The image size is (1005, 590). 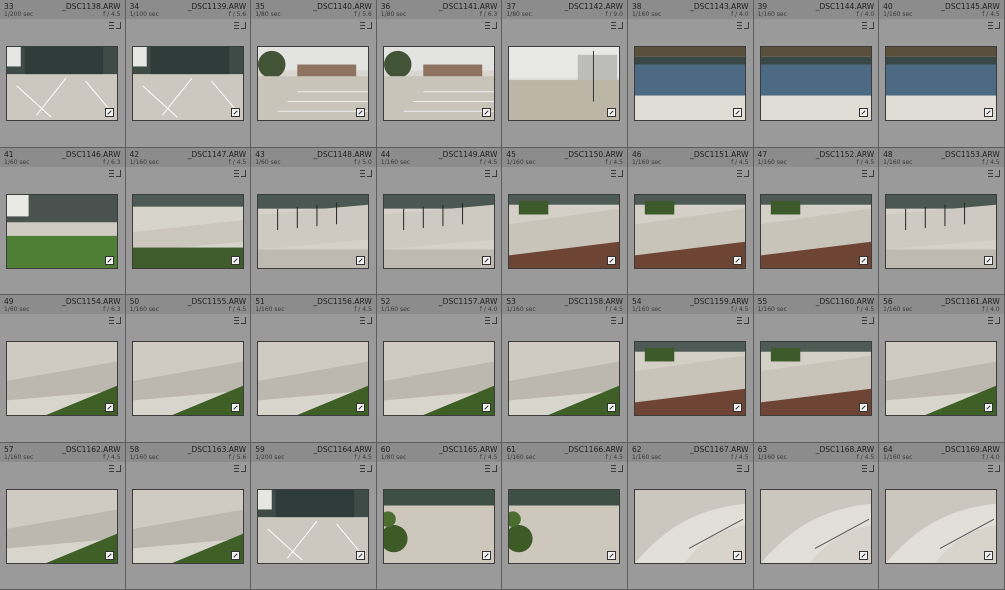 I want to click on thumbnail-cell: 48 _DSC1153.ARW 1/160 sec f / 4.5, so click(x=942, y=221).